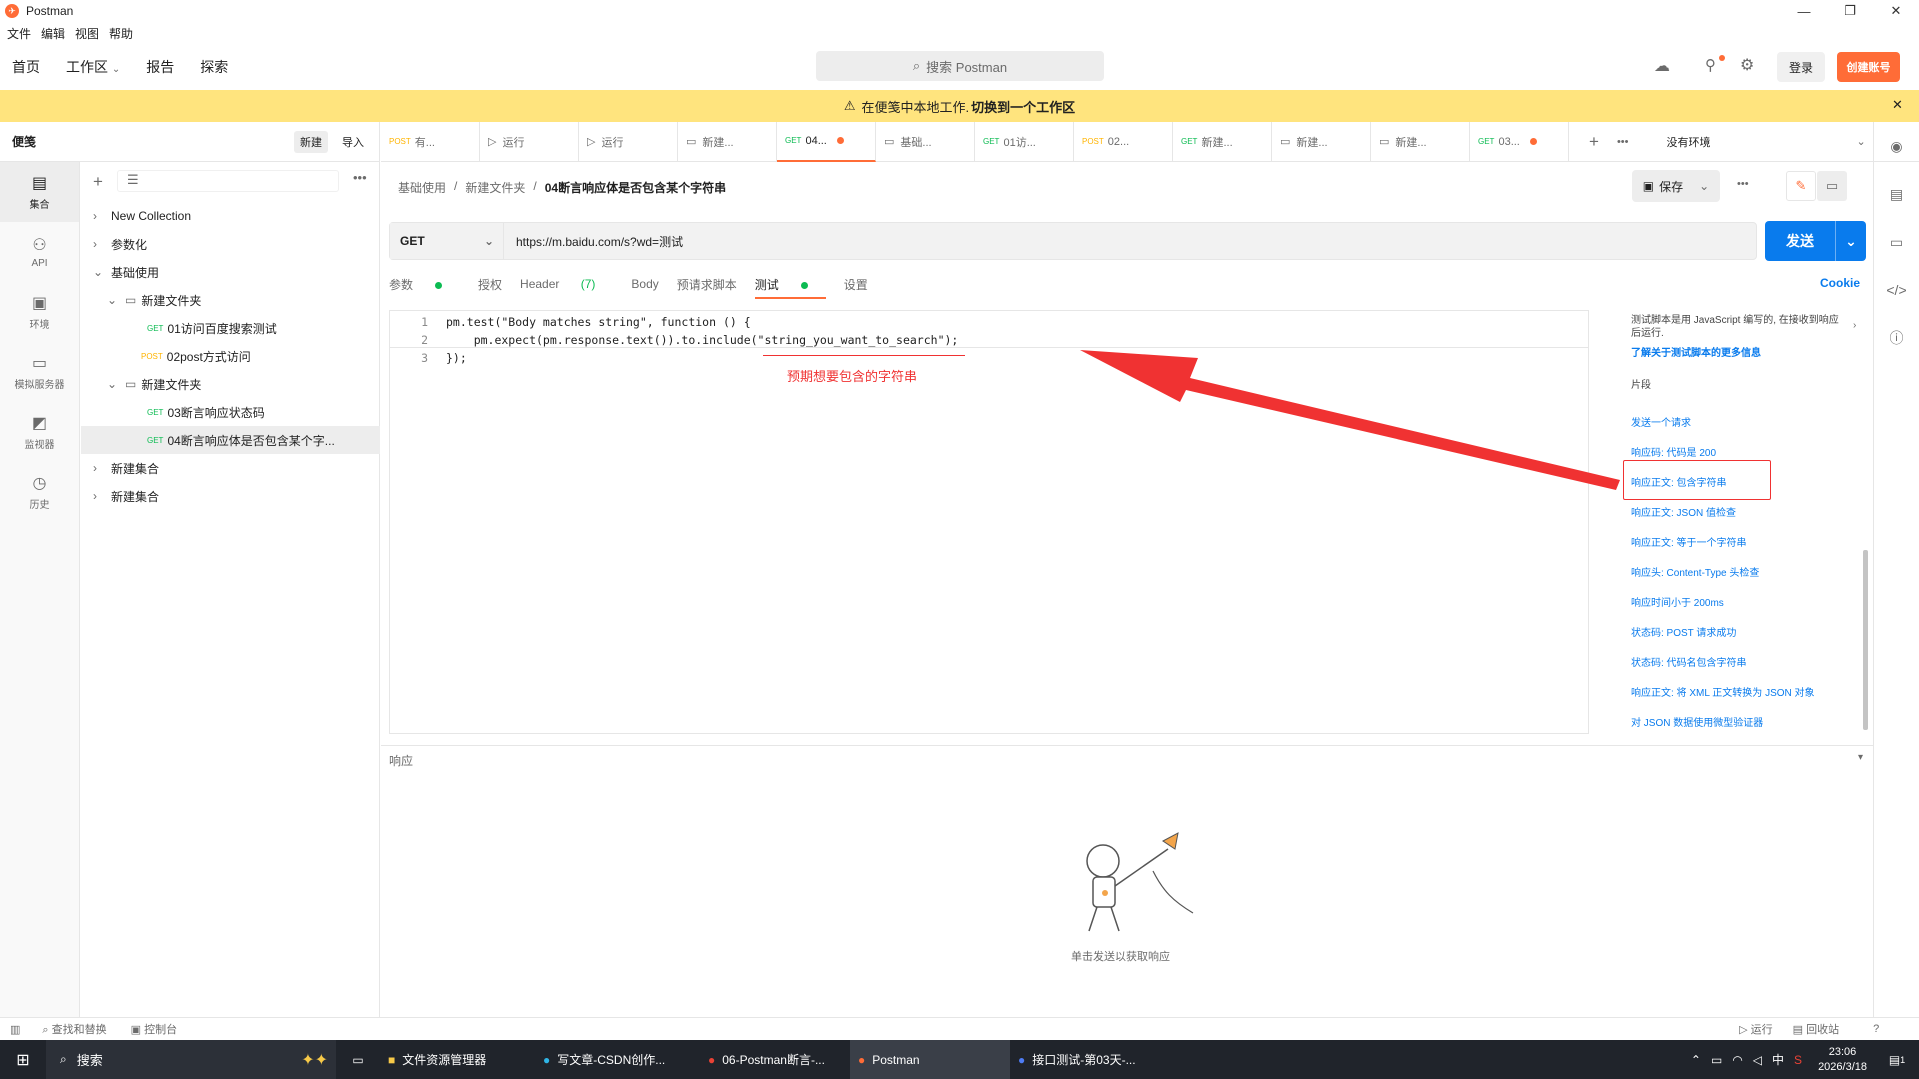  Describe the element at coordinates (1679, 481) in the screenshot. I see `snippet-item-highlighted: 响应正文: 包含字符串` at that location.